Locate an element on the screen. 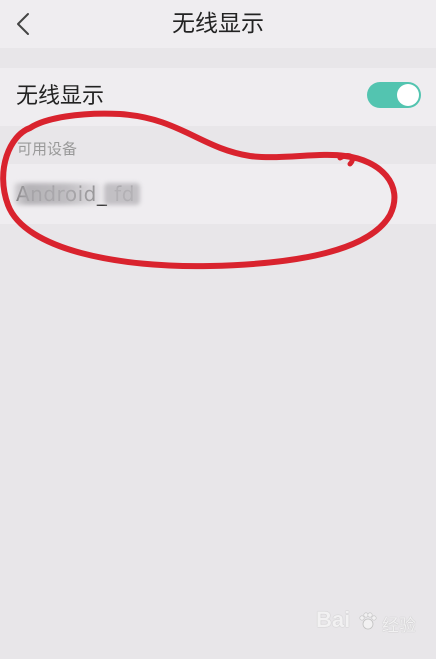 This screenshot has width=436, height=659. header-bar: 无线显示 is located at coordinates (218, 24).